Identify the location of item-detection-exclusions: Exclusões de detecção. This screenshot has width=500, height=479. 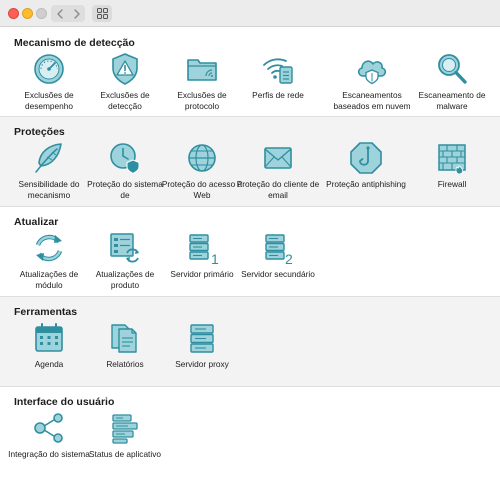
(125, 81).